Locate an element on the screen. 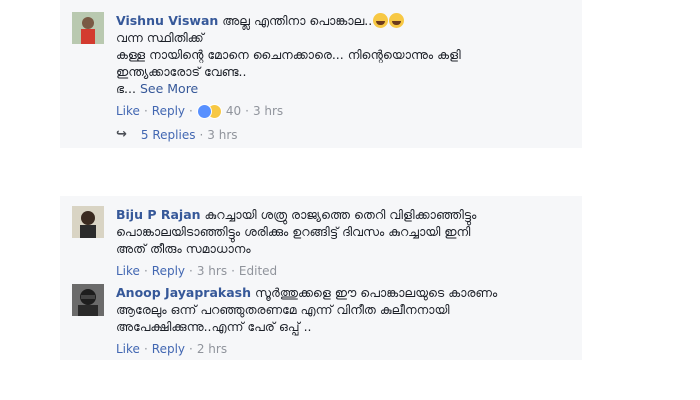  edited-label: Edited is located at coordinates (258, 271).